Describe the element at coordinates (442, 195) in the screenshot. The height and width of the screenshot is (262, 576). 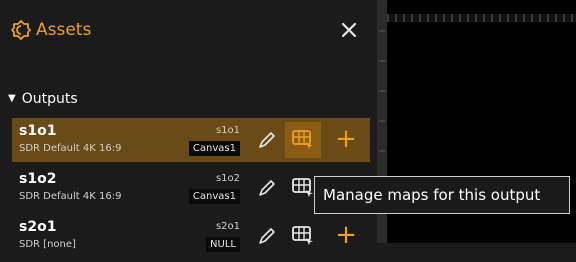
I see `tooltip: Manage maps for this output` at that location.